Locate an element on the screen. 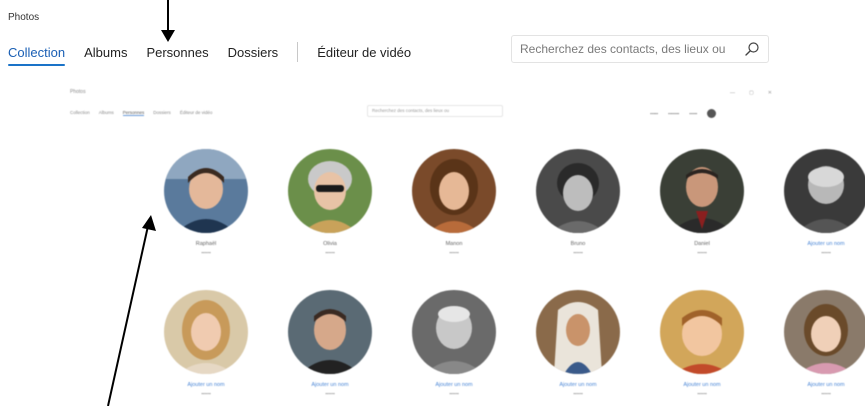  embedded-action-3: ▪▪▪▪▪ is located at coordinates (693, 113).